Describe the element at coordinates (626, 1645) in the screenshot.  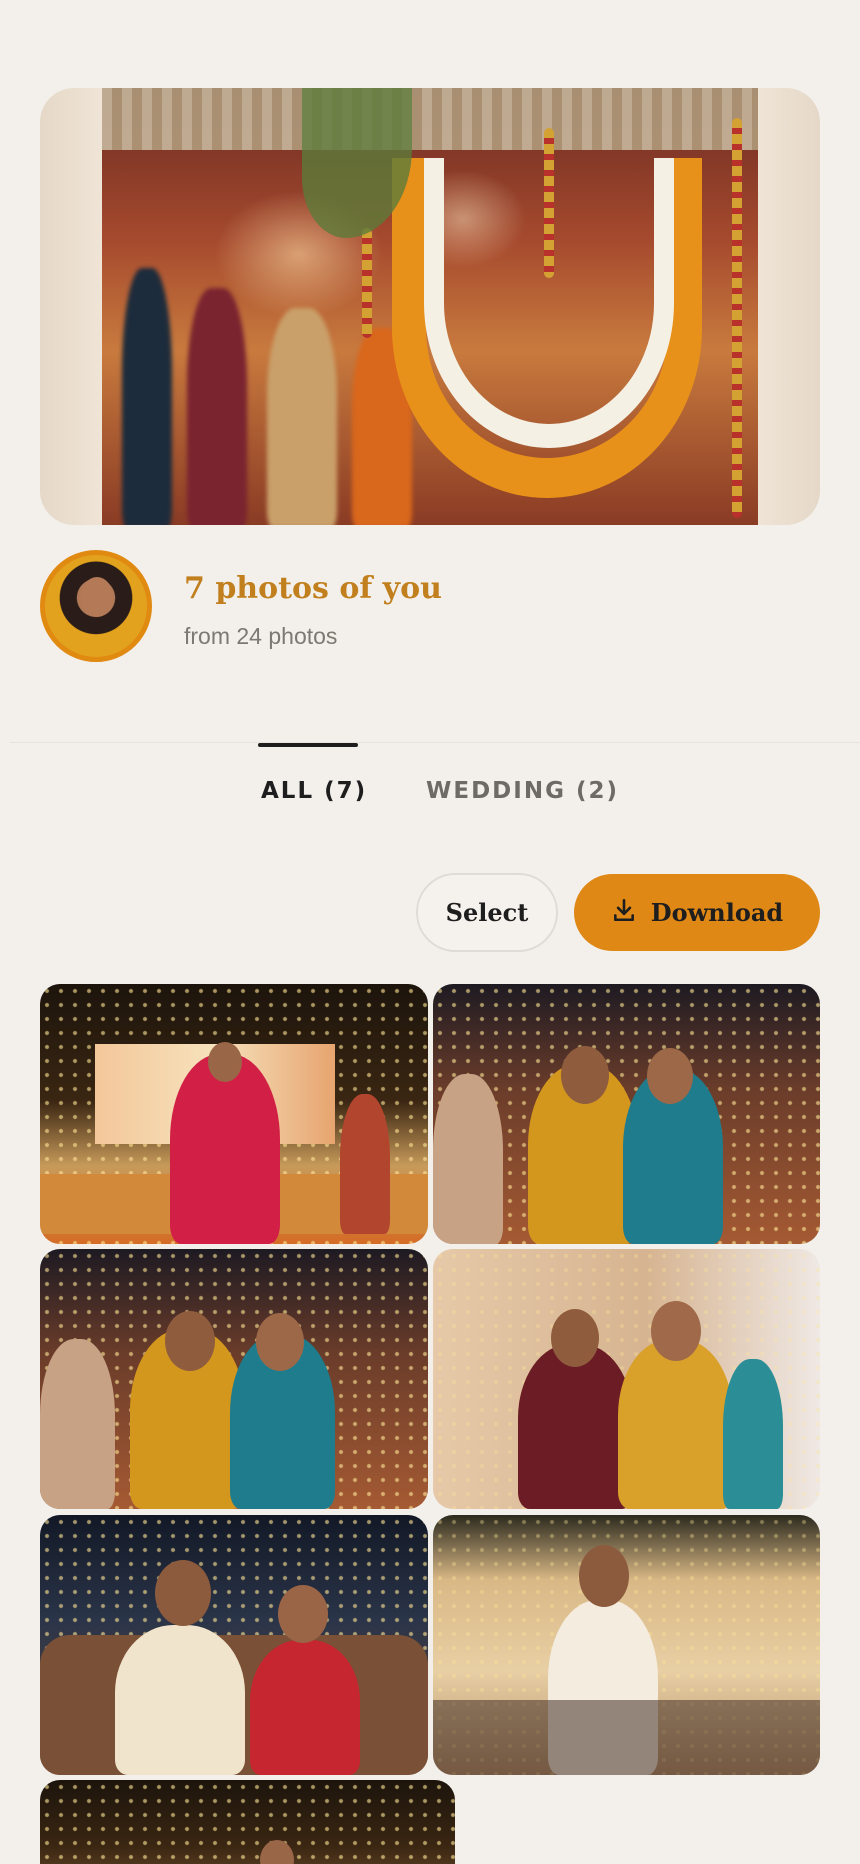
I see `photo-speech-microphone` at that location.